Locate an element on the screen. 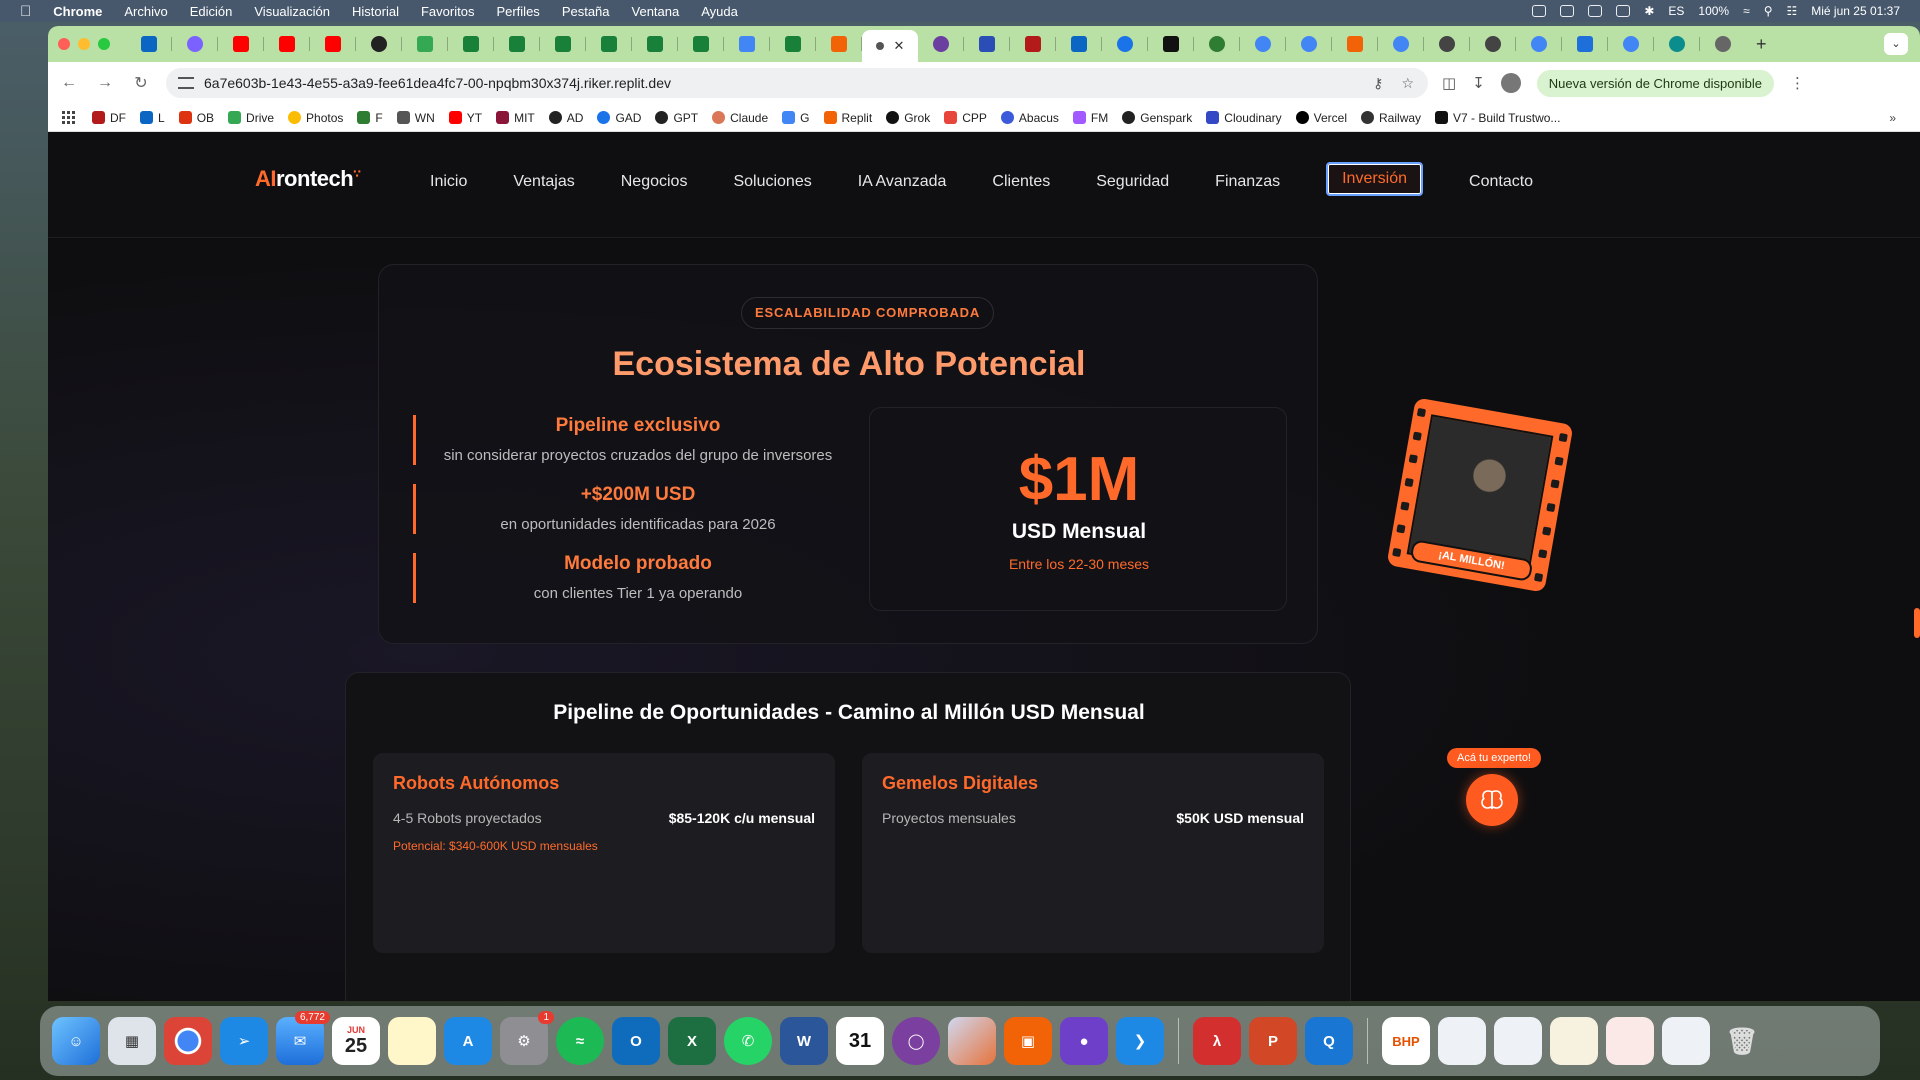 The height and width of the screenshot is (1080, 1920). calendar-icon: JUN 25 is located at coordinates (356, 1041).